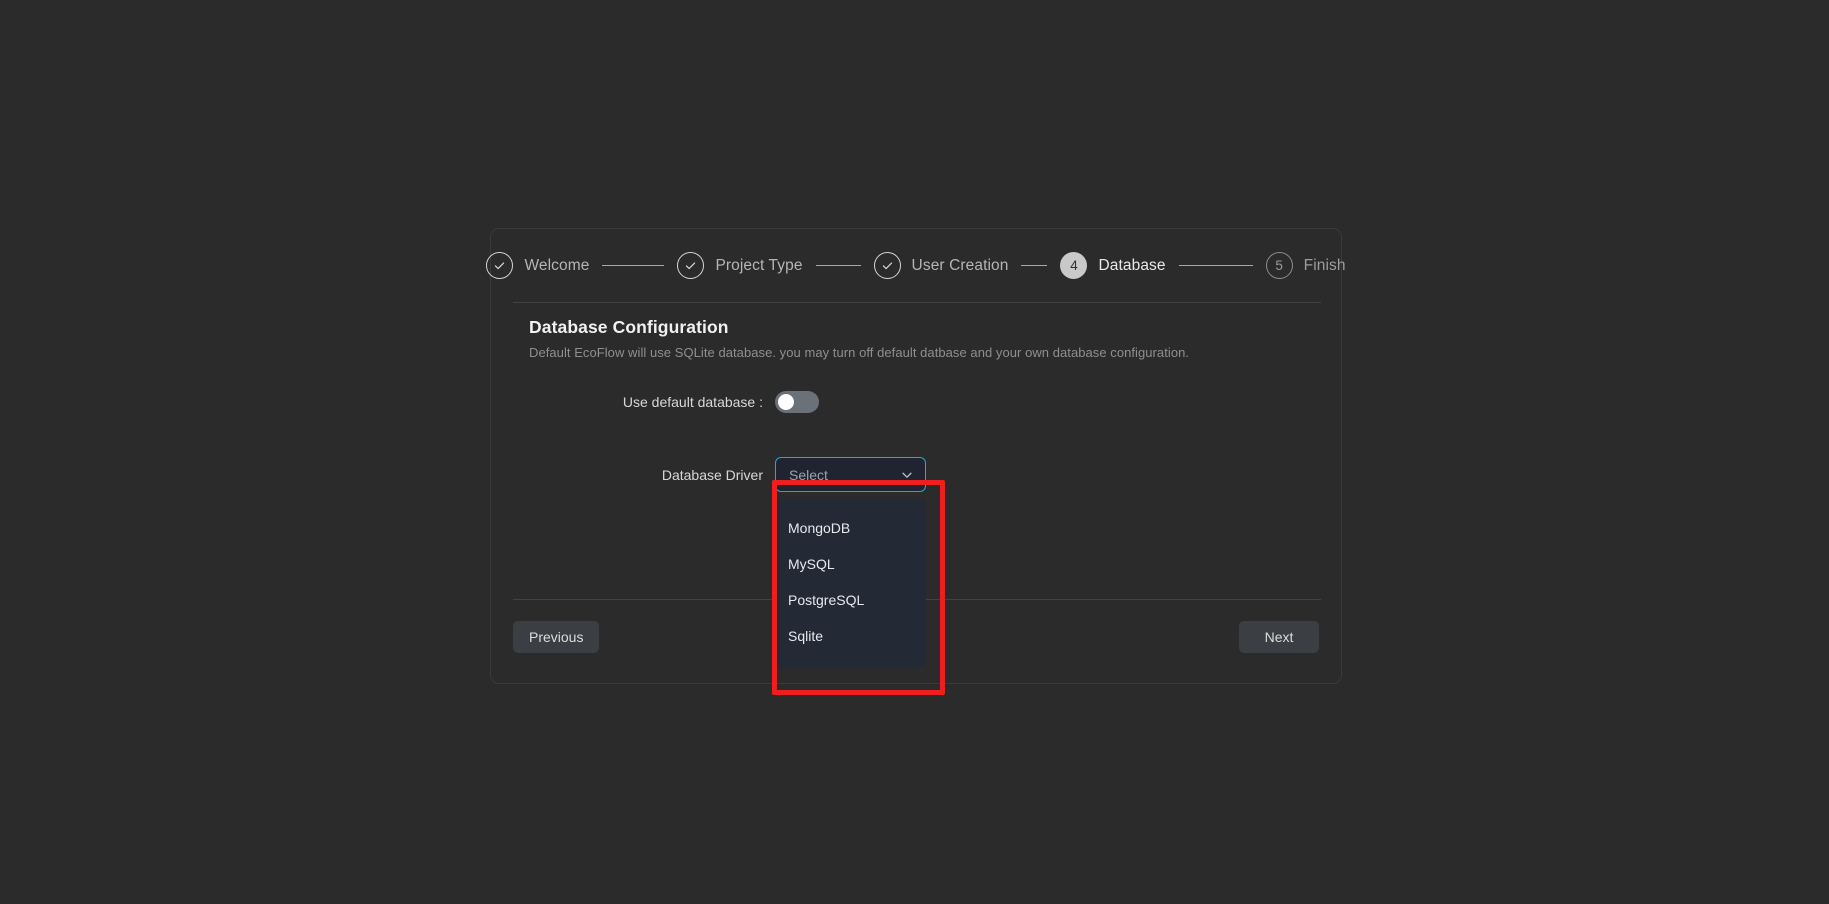  What do you see at coordinates (808, 474) in the screenshot?
I see `database-driver-selected-value: Select` at bounding box center [808, 474].